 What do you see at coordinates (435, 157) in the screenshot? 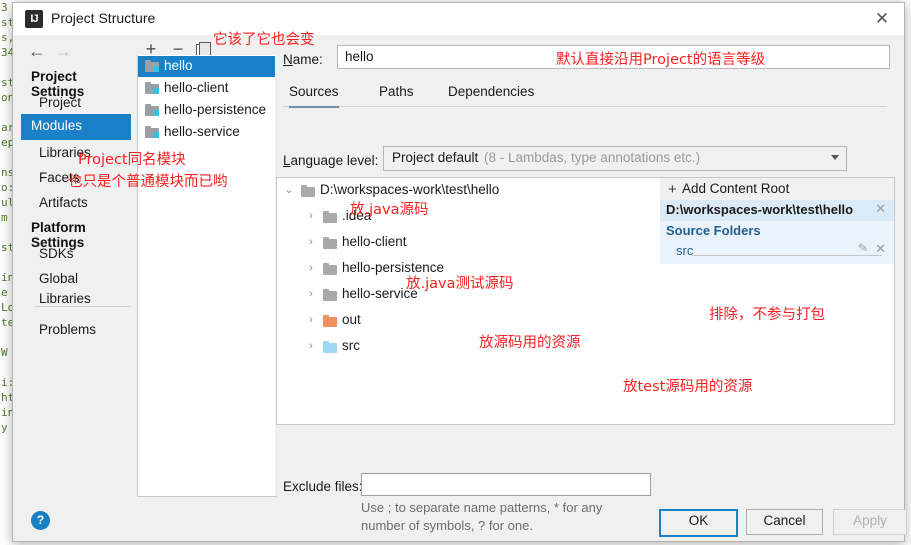
I see `language-level-value: Project default` at bounding box center [435, 157].